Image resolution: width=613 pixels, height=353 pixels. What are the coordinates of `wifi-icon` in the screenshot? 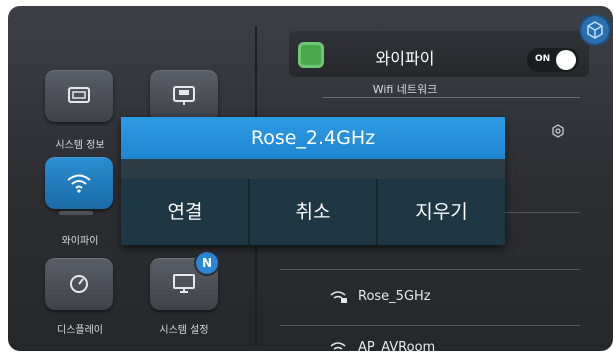 It's located at (79, 183).